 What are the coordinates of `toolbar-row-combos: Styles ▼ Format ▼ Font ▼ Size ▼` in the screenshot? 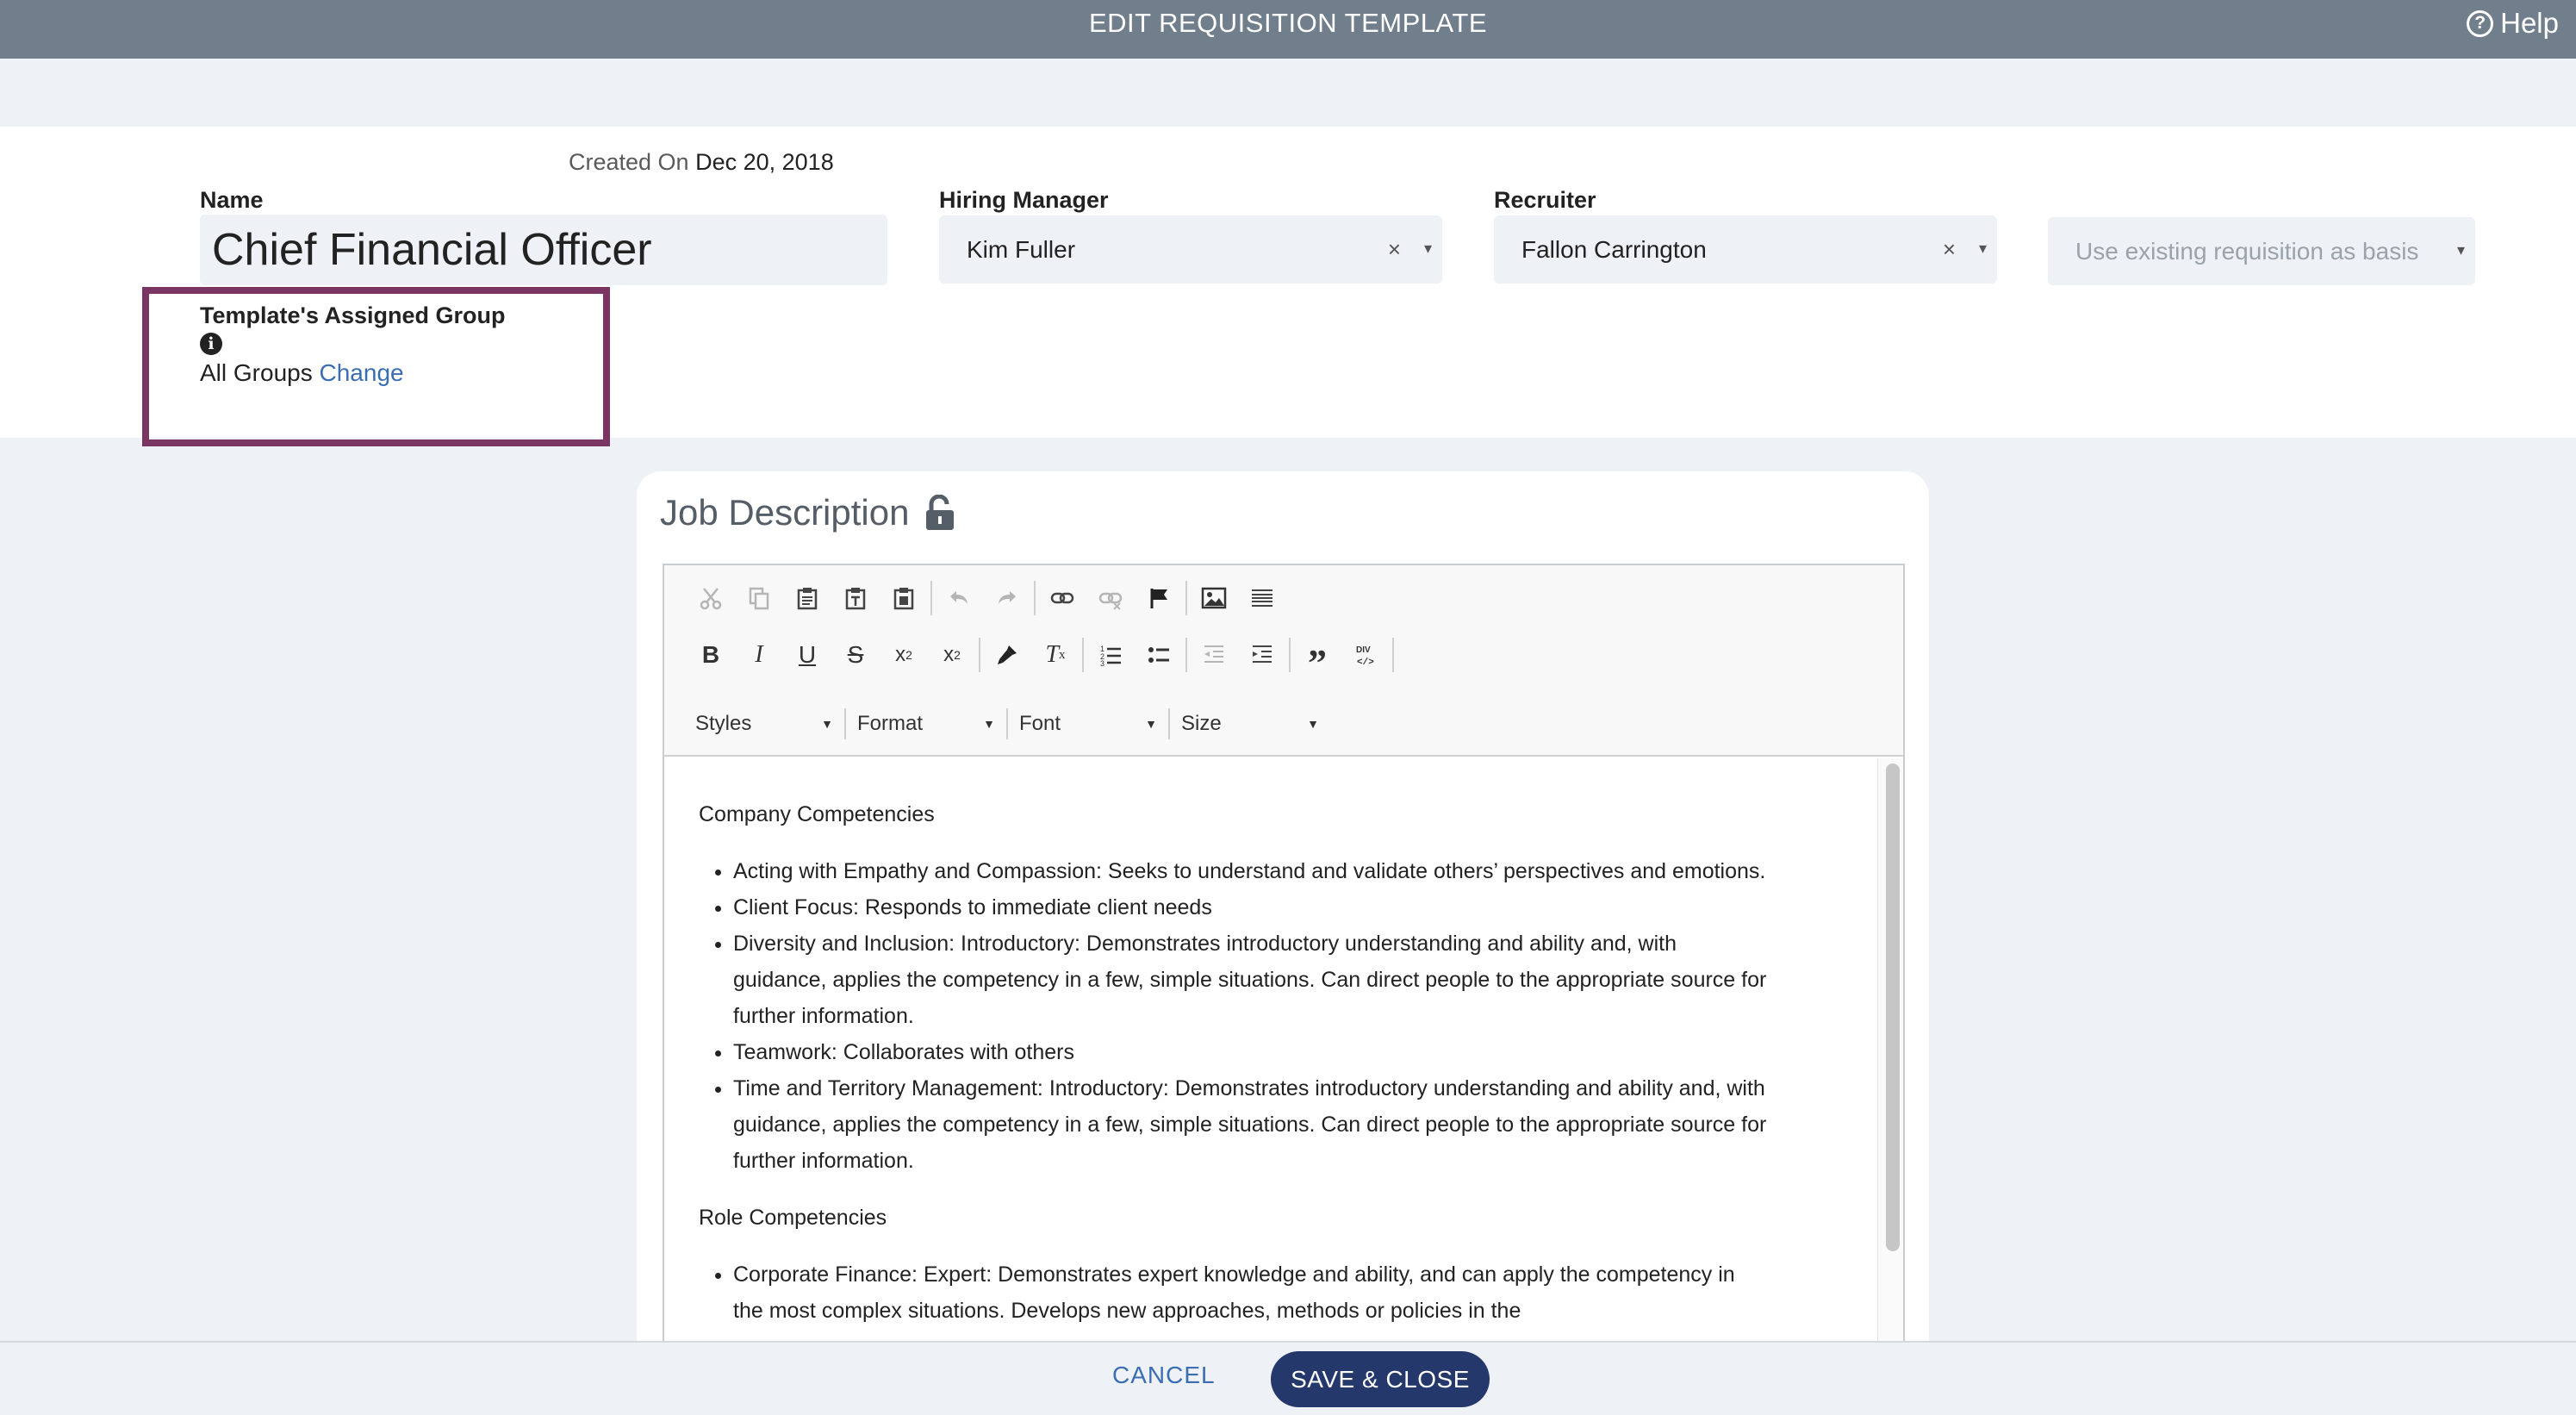 It's located at (1008, 724).